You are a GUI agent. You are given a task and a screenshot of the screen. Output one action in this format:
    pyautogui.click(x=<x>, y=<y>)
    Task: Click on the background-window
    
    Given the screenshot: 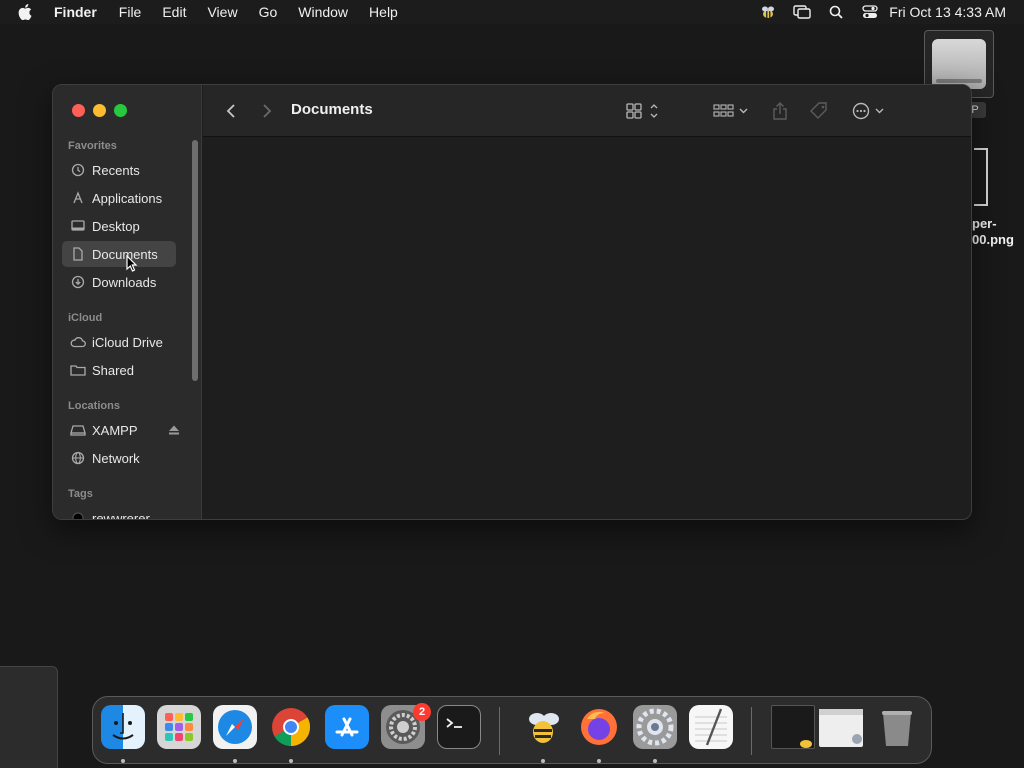 What is the action you would take?
    pyautogui.click(x=29, y=717)
    